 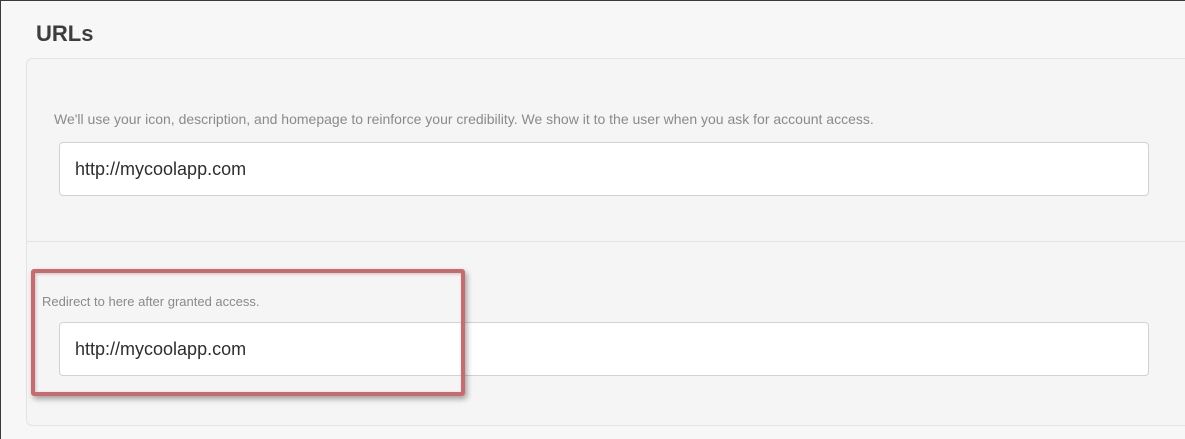 What do you see at coordinates (604, 349) in the screenshot?
I see `callback-url-input` at bounding box center [604, 349].